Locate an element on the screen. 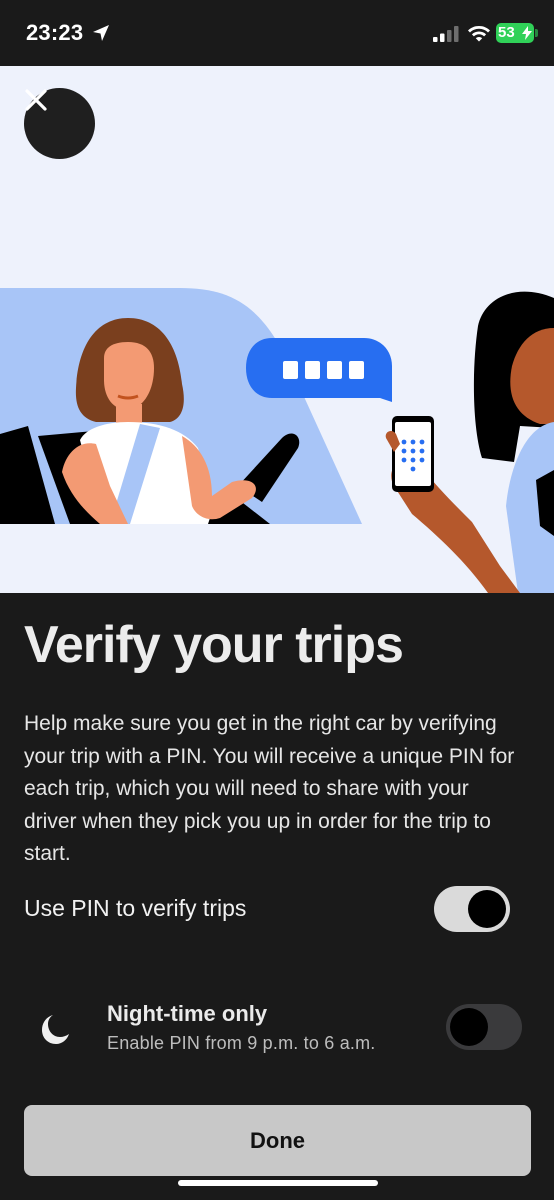 The width and height of the screenshot is (554, 1200). signal-icon is located at coordinates (446, 34).